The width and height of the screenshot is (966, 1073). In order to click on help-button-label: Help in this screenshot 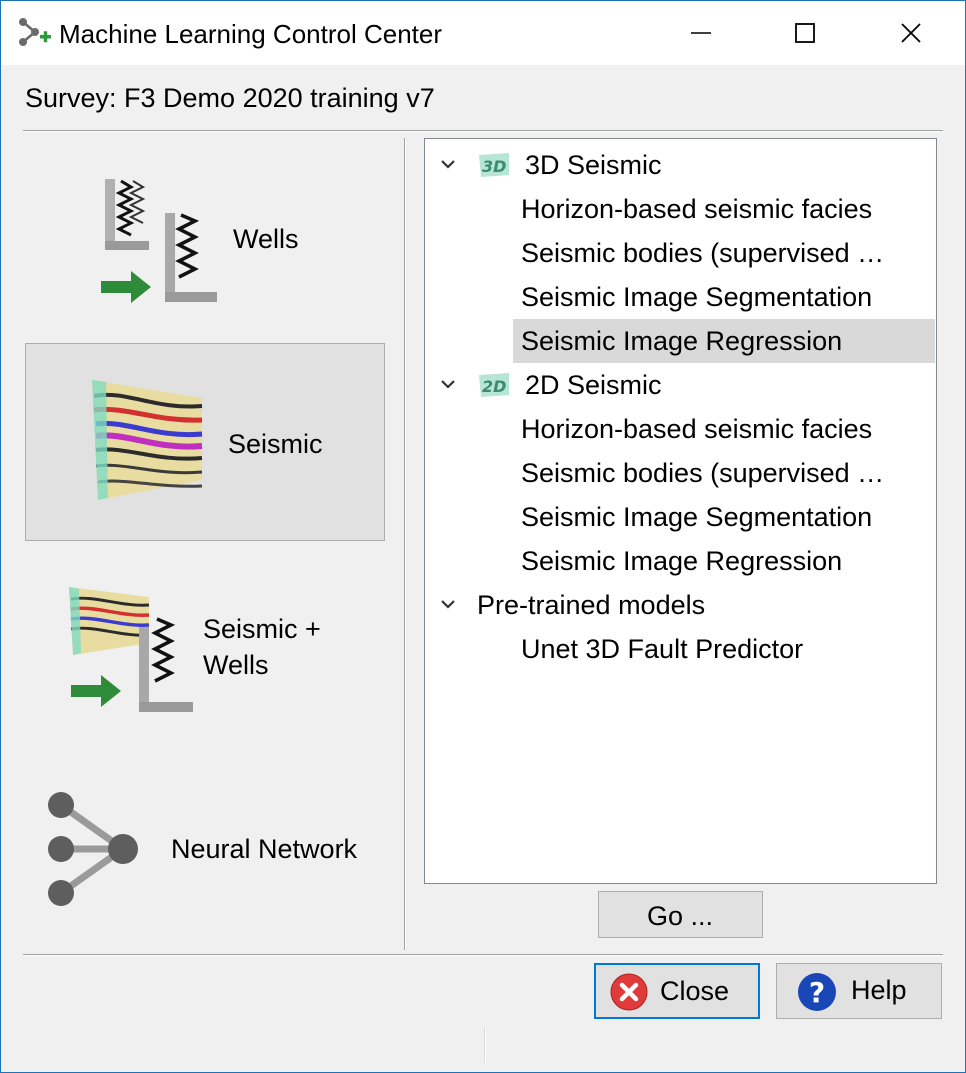, I will do `click(879, 990)`.